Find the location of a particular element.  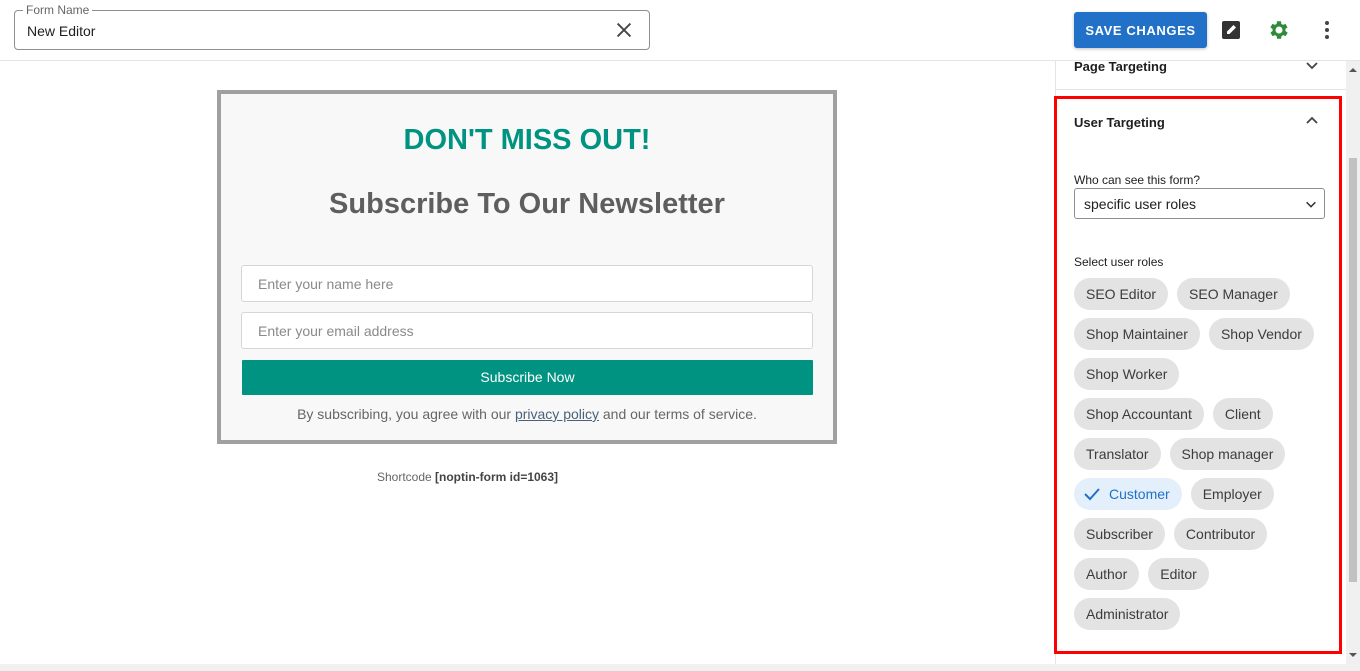

shortcode-value: [noptin-form id=1063] is located at coordinates (497, 477).